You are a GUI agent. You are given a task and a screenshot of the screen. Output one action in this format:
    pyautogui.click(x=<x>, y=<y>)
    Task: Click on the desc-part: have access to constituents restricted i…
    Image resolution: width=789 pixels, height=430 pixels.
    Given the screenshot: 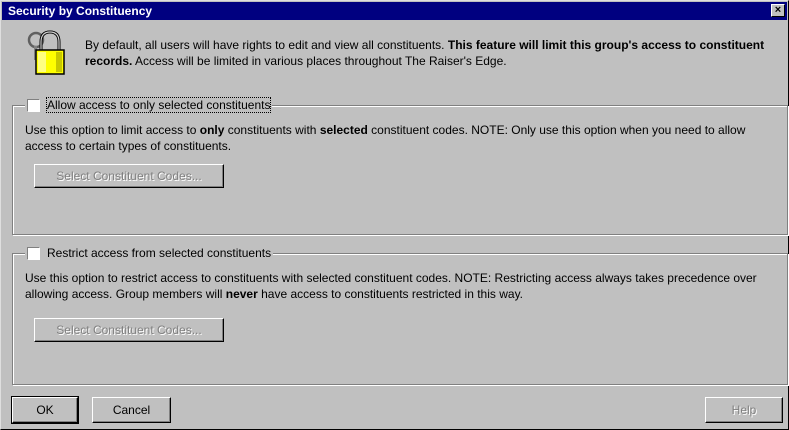 What is the action you would take?
    pyautogui.click(x=390, y=294)
    